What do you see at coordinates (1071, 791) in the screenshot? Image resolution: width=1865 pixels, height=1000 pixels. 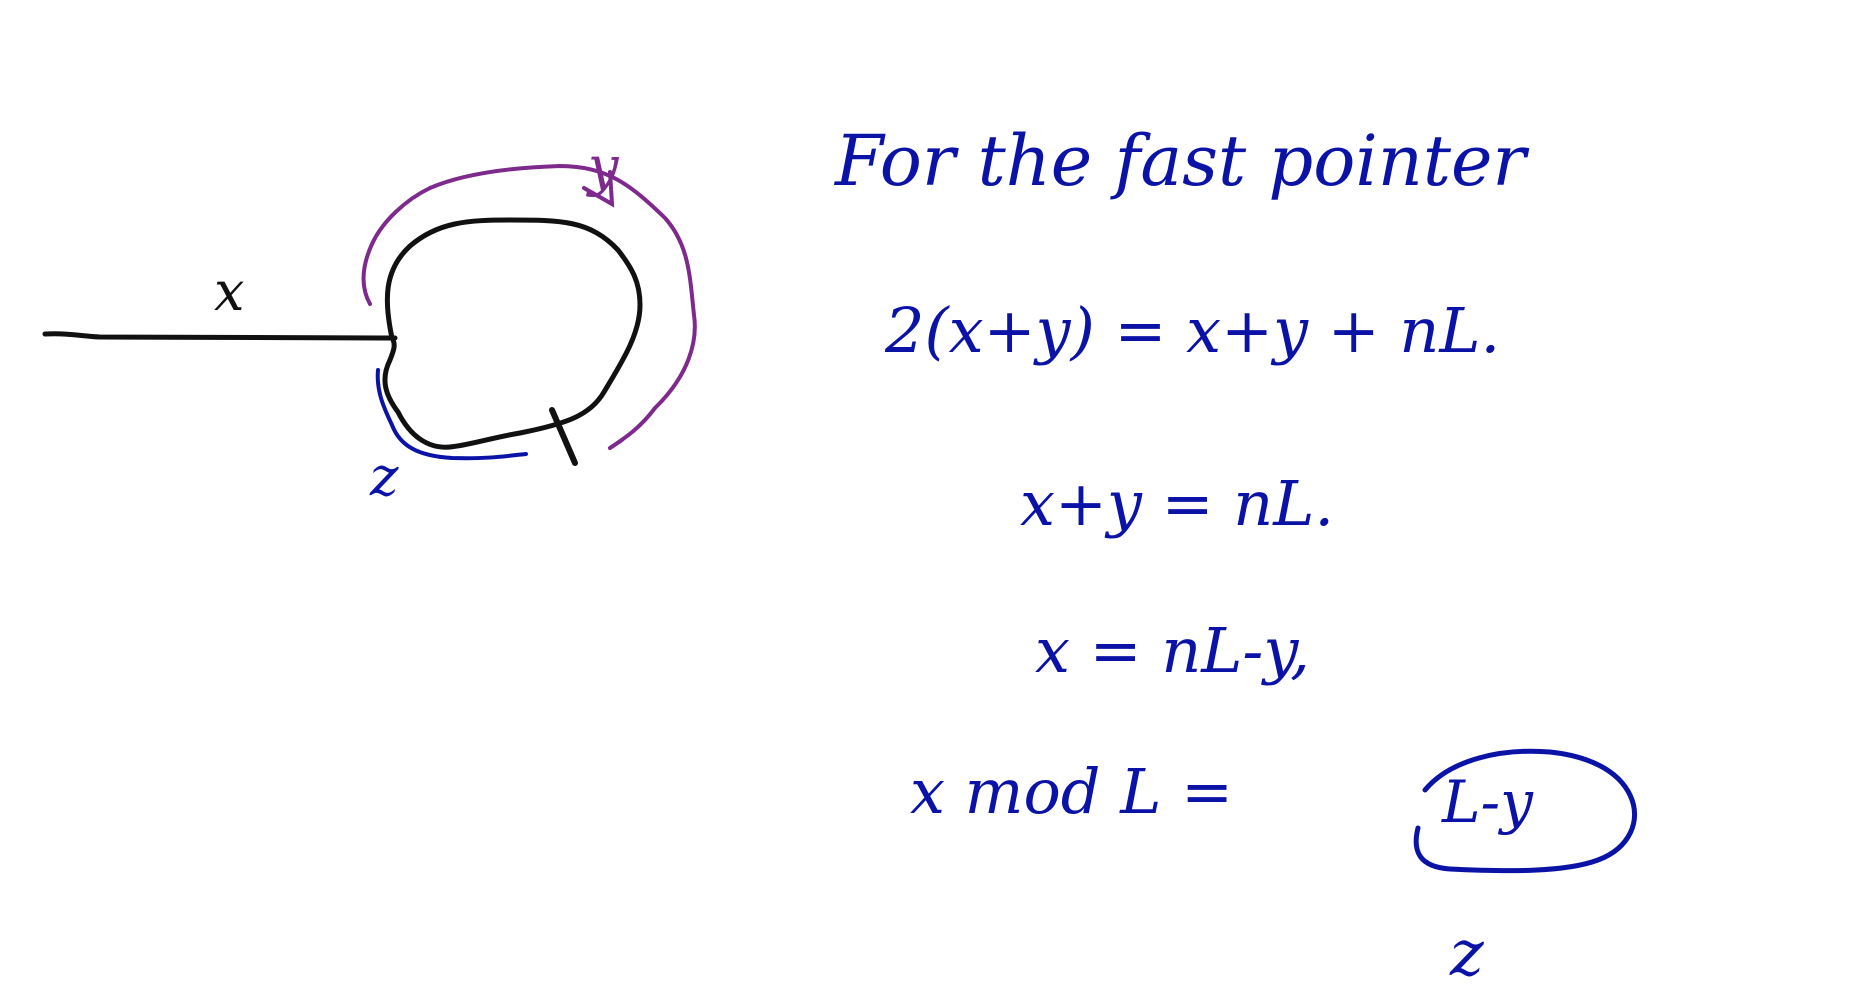 I see `equation-4-left: x mod L =` at bounding box center [1071, 791].